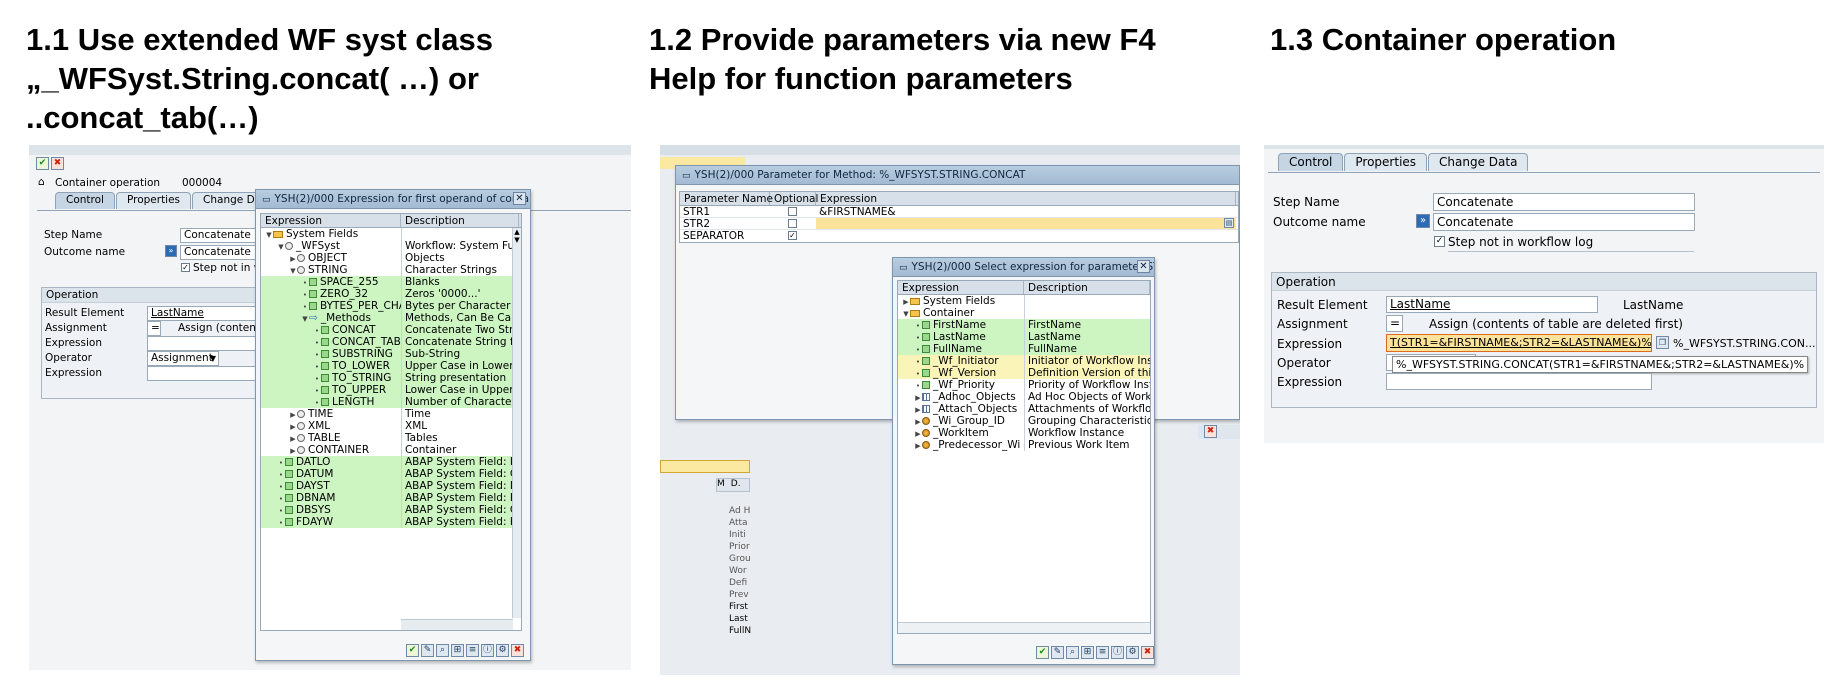 This screenshot has width=1834, height=687. I want to click on cancel-icon: ✖, so click(57, 163).